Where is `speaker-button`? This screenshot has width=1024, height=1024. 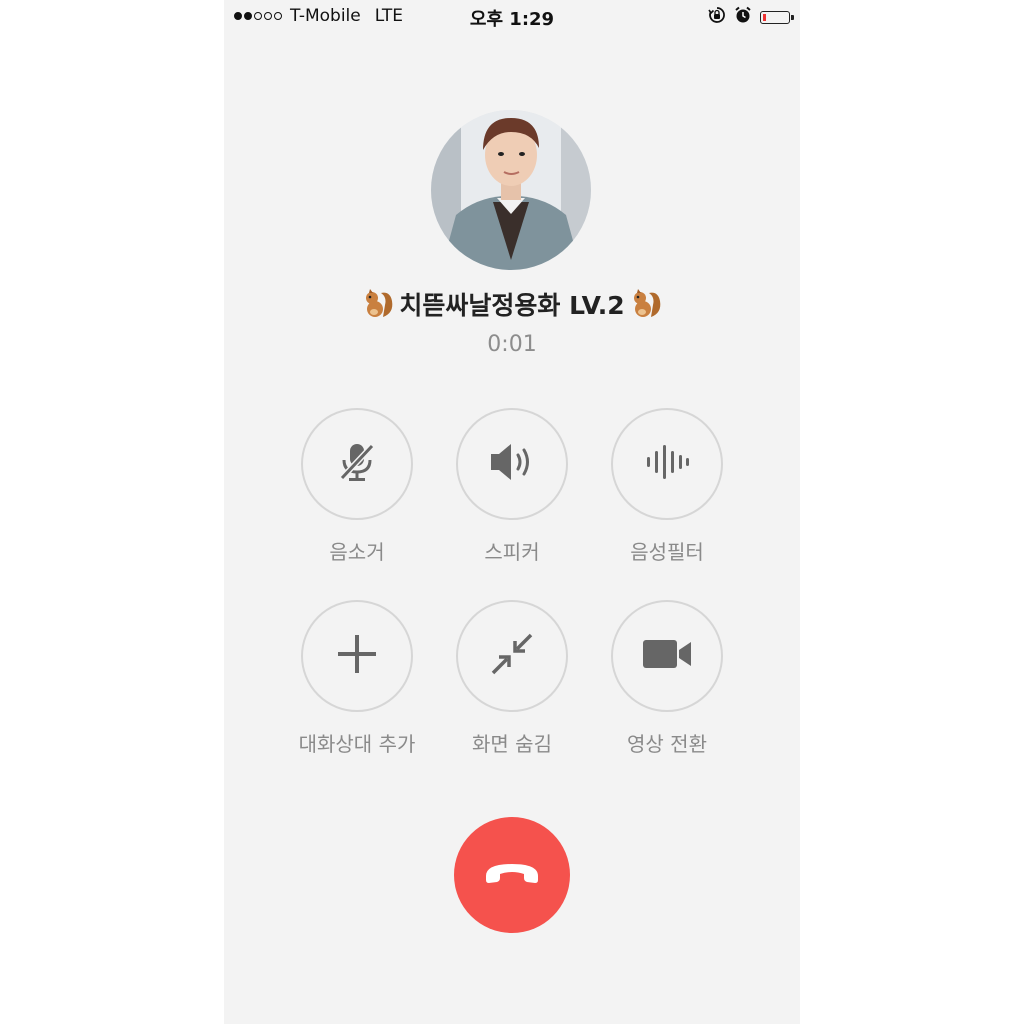
speaker-button is located at coordinates (512, 464).